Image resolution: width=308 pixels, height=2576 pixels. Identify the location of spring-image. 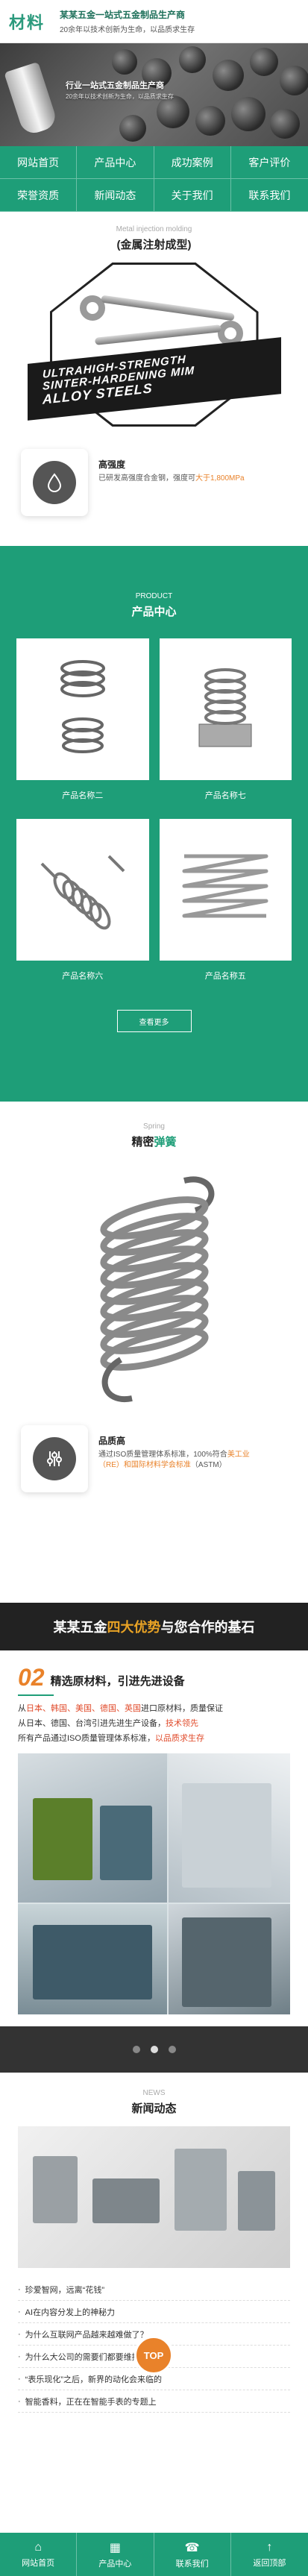
(154, 1285).